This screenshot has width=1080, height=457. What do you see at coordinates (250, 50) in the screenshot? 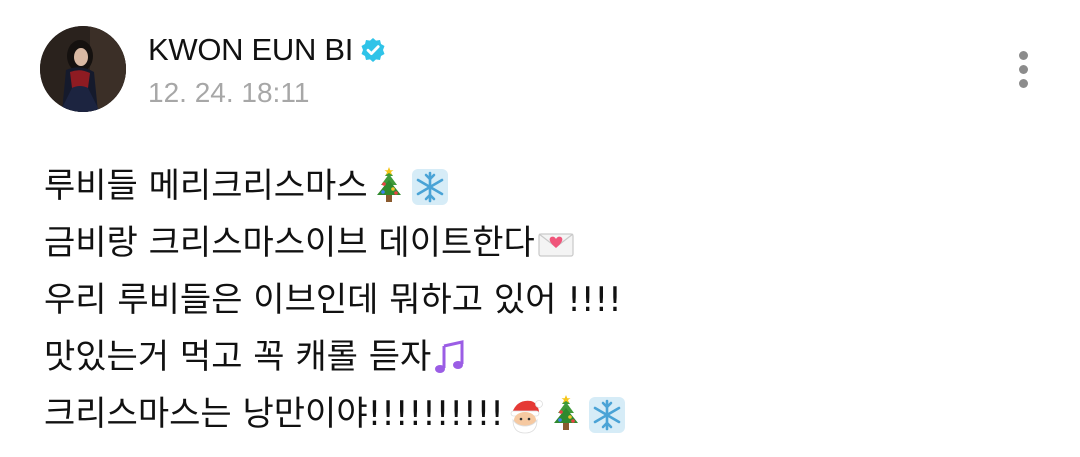
I see `author-name: KWON EUN BI` at bounding box center [250, 50].